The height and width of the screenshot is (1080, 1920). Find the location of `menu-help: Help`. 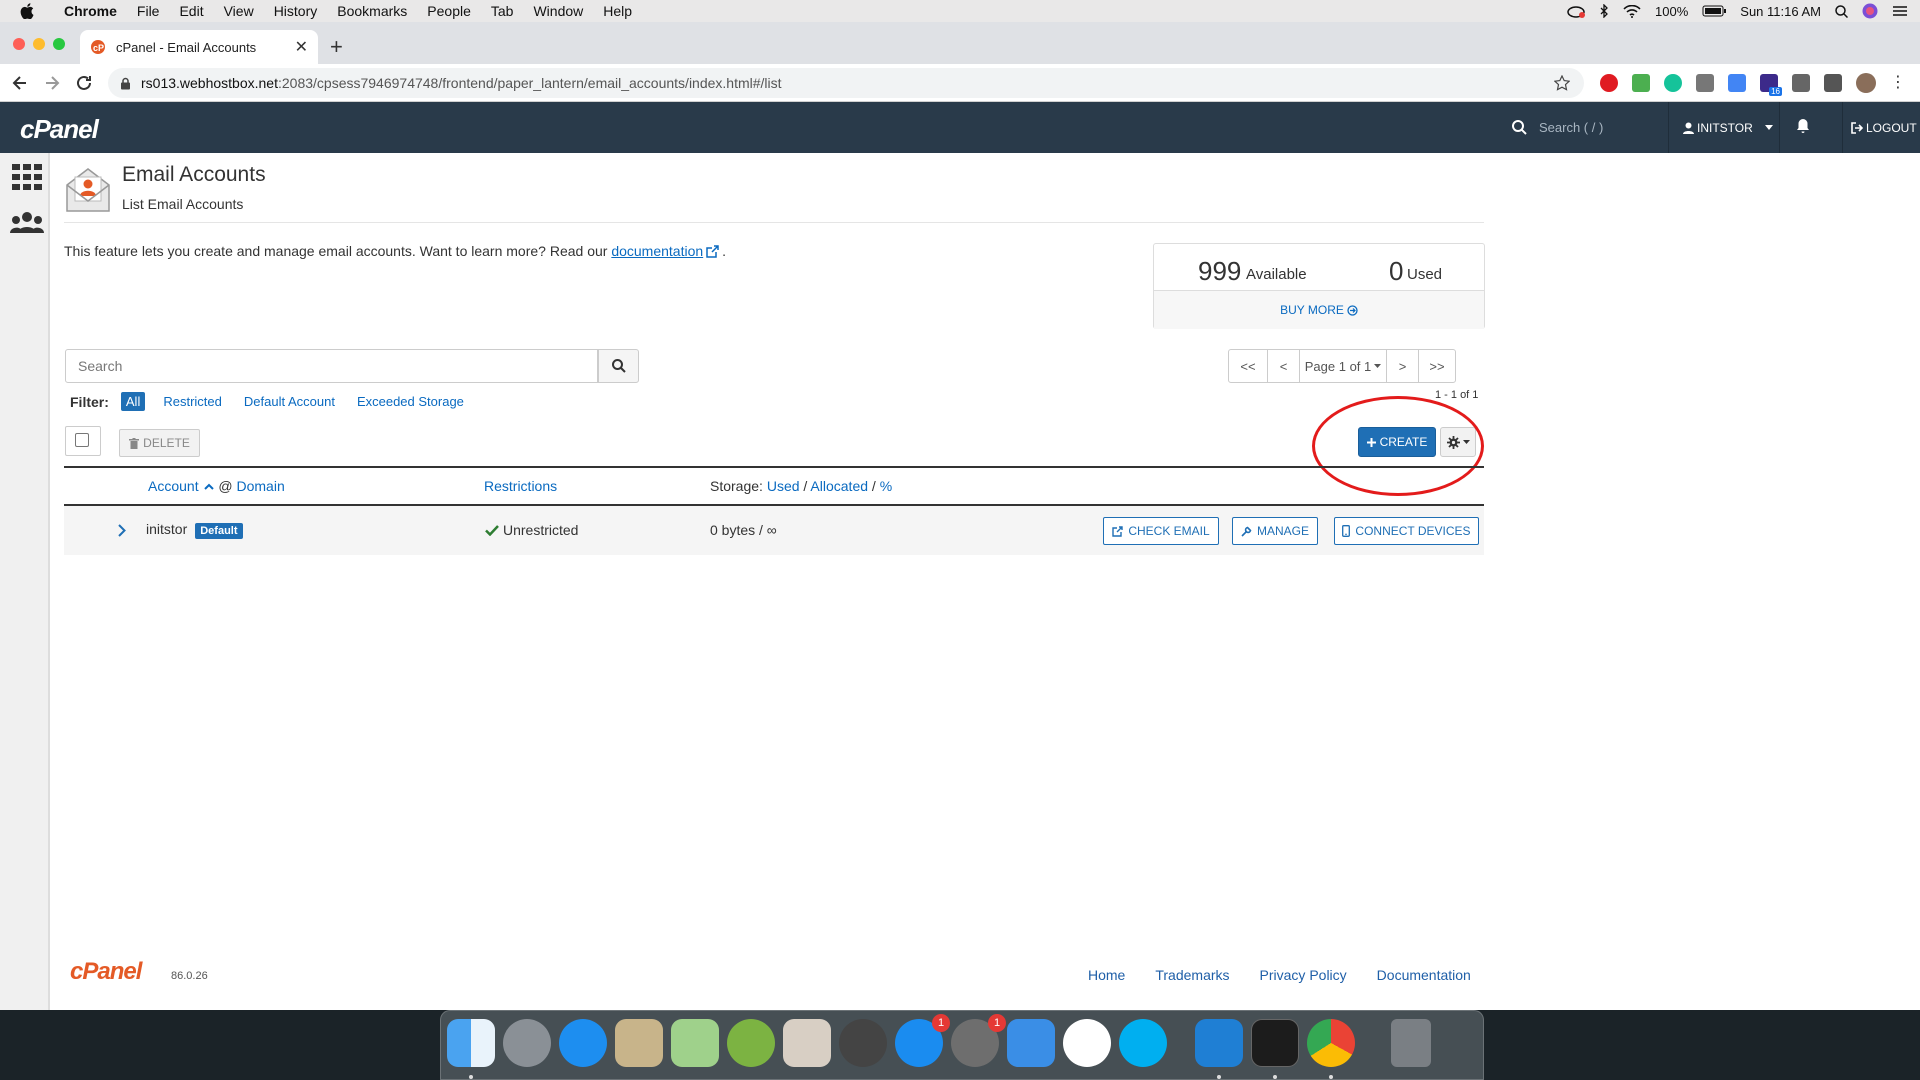

menu-help: Help is located at coordinates (617, 11).